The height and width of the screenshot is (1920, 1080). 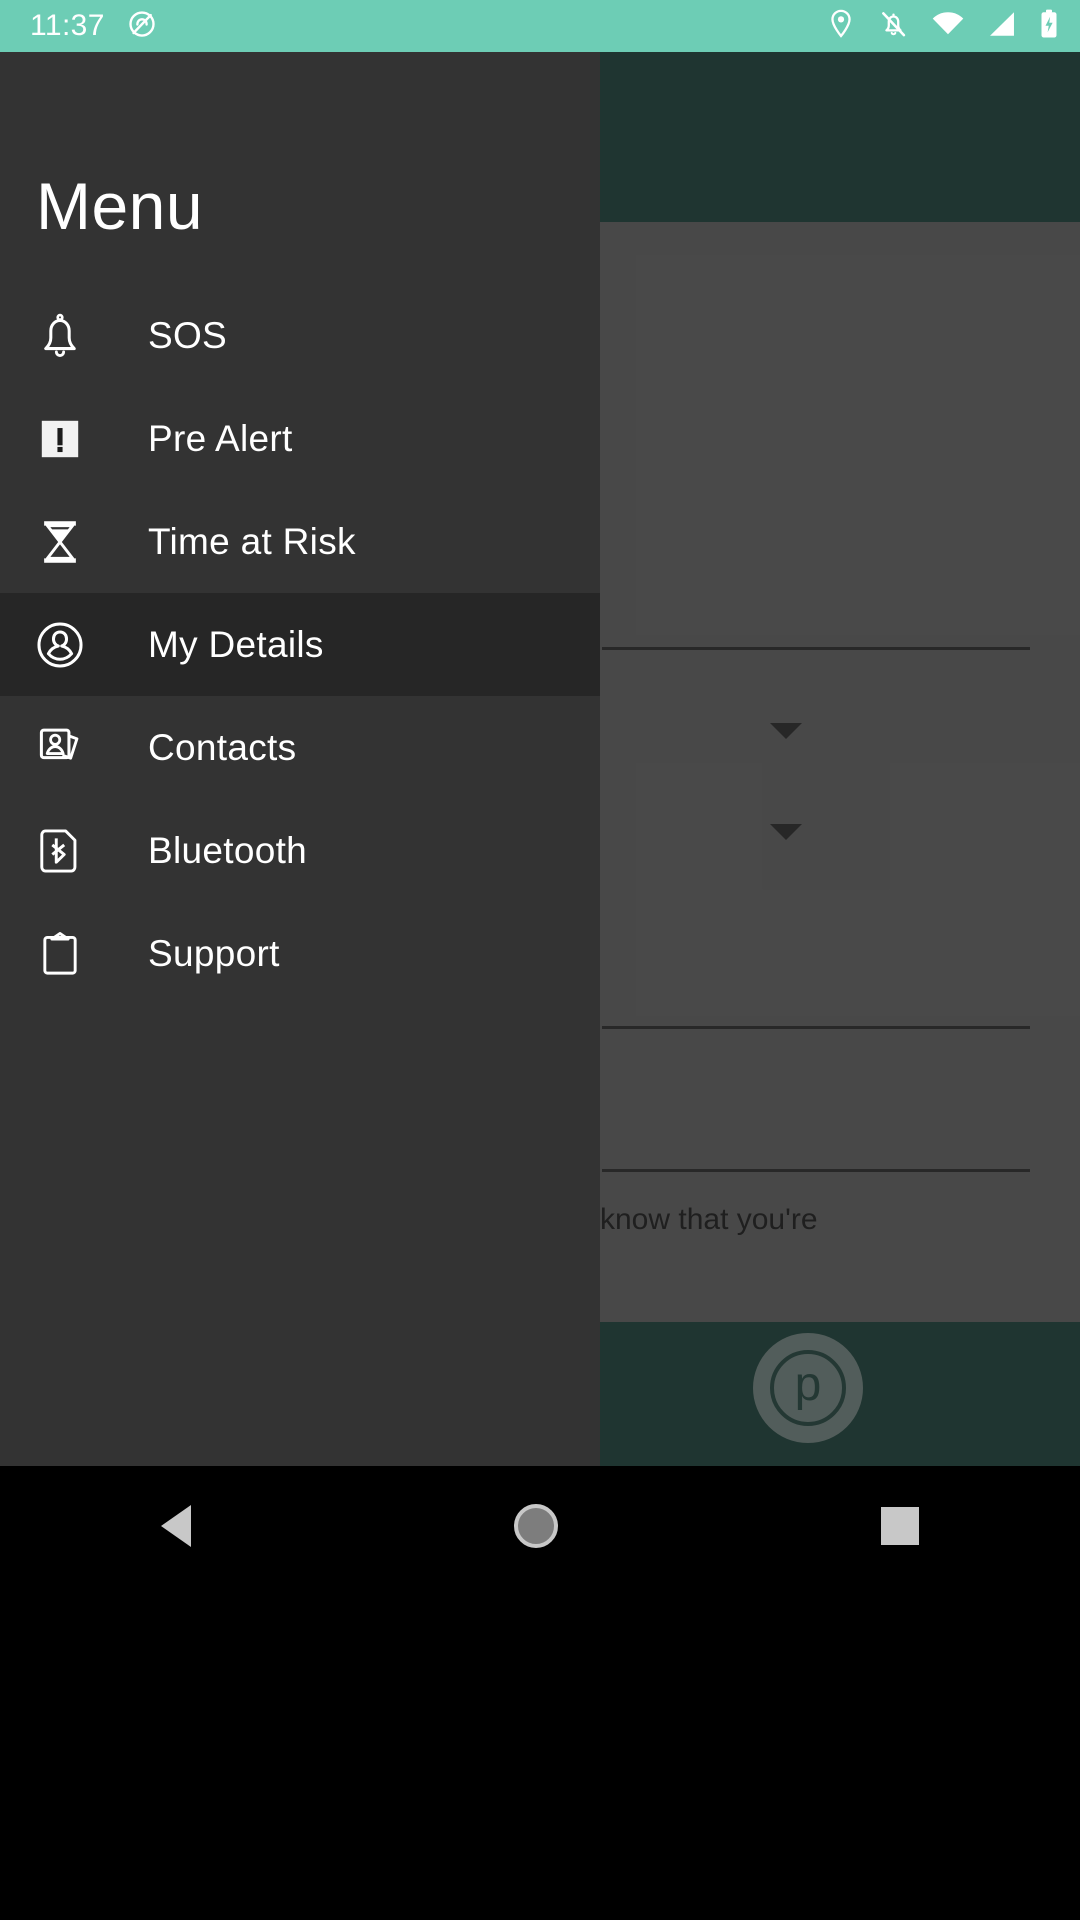 What do you see at coordinates (228, 850) in the screenshot?
I see `menu-item-label: Bluetooth` at bounding box center [228, 850].